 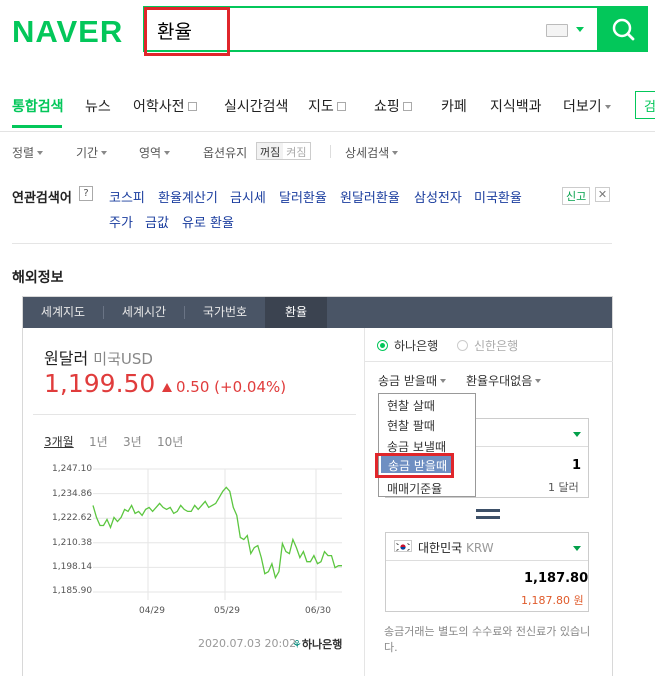 I want to click on bank-logo-text: 하나은행, so click(x=322, y=644).